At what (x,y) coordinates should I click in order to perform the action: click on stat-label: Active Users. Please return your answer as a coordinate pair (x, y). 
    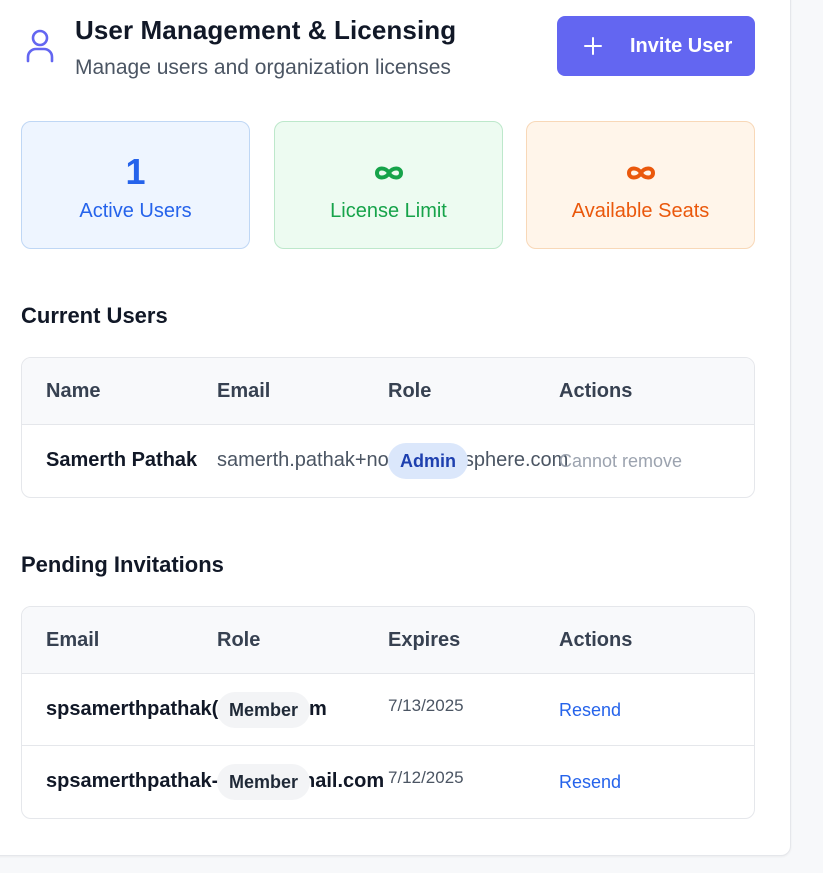
    Looking at the image, I should click on (135, 211).